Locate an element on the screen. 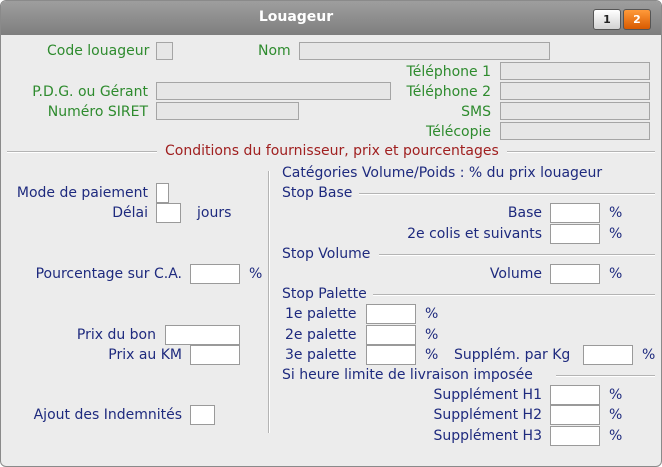 Image resolution: width=662 pixels, height=467 pixels. h1-field is located at coordinates (575, 395).